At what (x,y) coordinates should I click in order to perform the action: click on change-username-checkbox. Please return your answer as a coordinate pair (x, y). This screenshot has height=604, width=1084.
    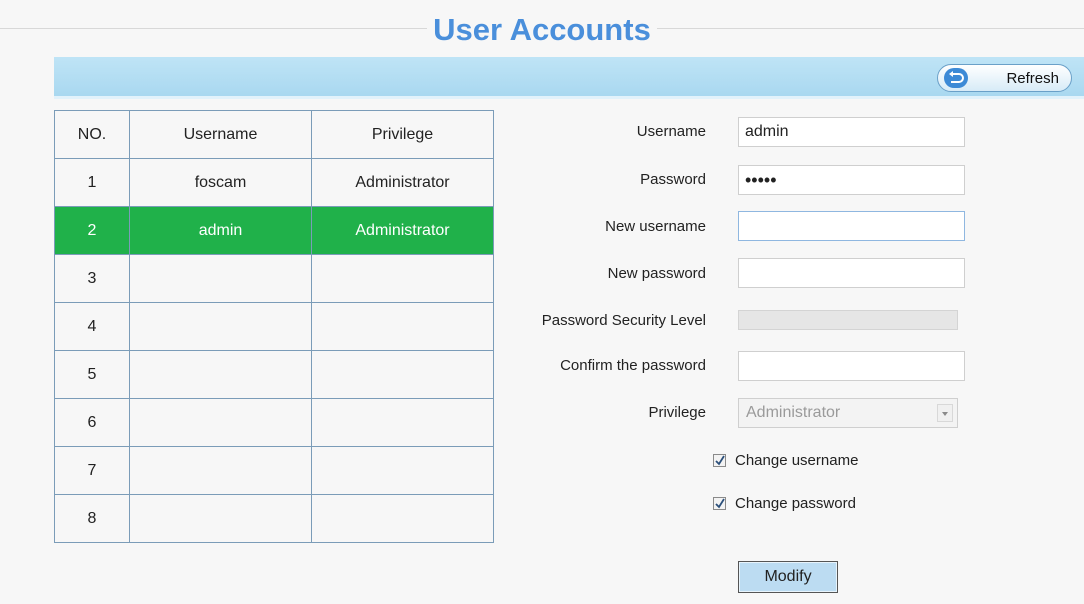
    Looking at the image, I should click on (719, 460).